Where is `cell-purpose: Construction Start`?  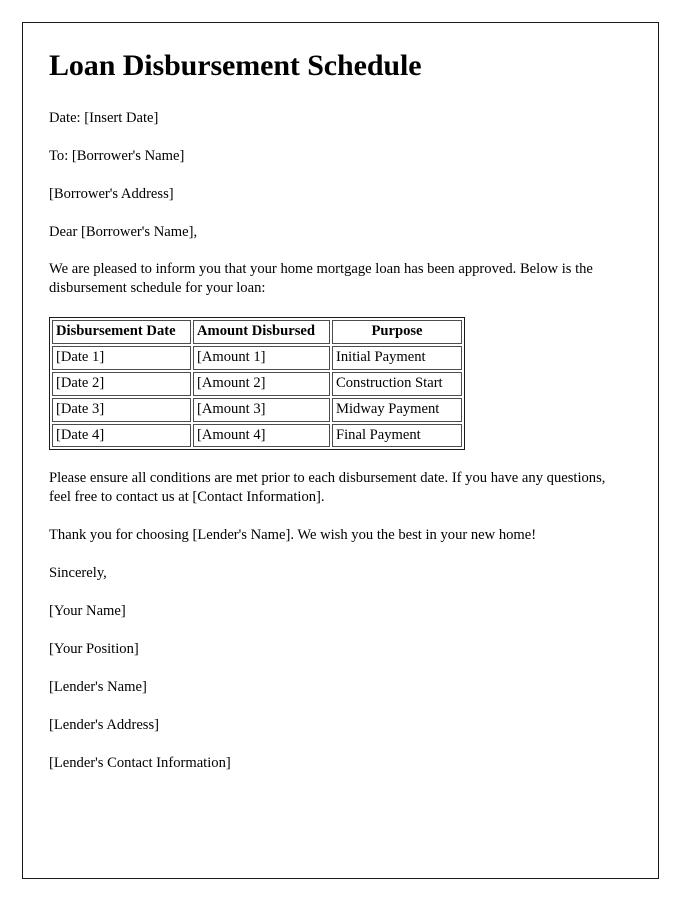 cell-purpose: Construction Start is located at coordinates (397, 384).